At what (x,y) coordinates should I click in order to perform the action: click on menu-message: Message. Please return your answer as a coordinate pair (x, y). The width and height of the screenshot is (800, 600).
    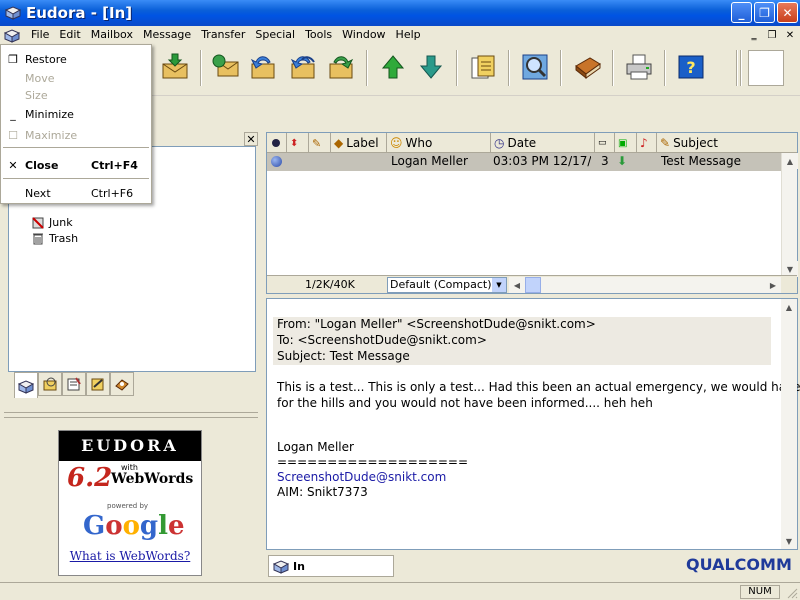
    Looking at the image, I should click on (167, 35).